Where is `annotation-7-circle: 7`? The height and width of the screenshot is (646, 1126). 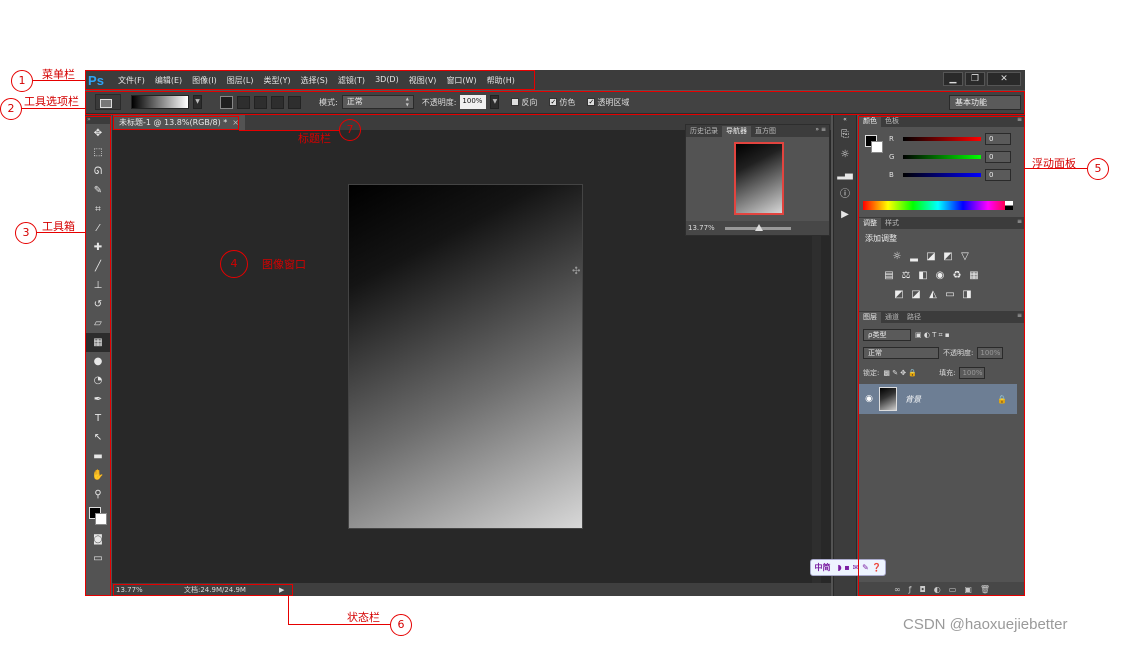 annotation-7-circle: 7 is located at coordinates (350, 130).